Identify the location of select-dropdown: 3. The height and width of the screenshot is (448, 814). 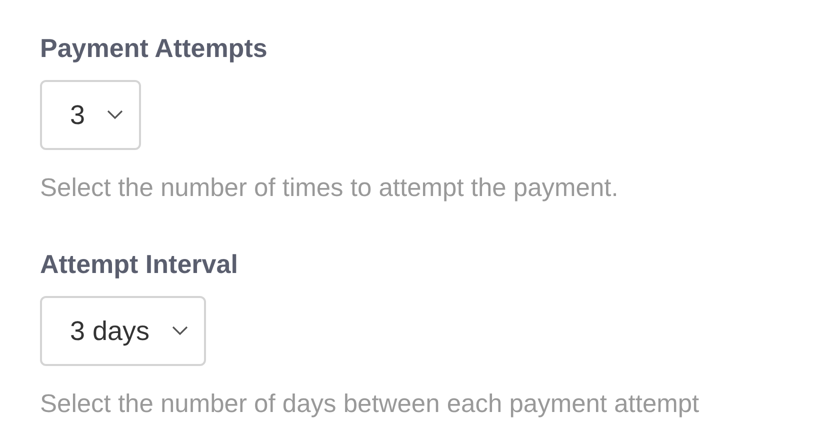
(91, 115).